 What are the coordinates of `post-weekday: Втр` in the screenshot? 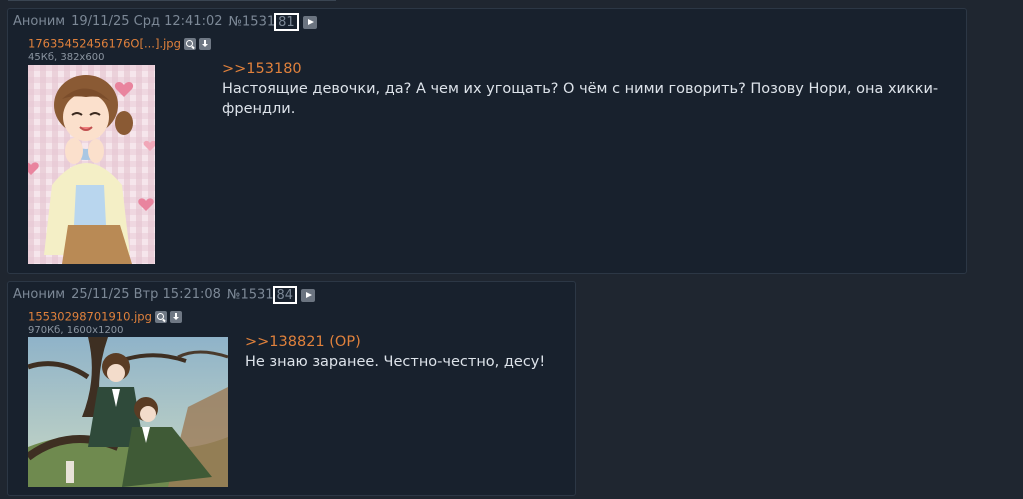 It's located at (146, 294).